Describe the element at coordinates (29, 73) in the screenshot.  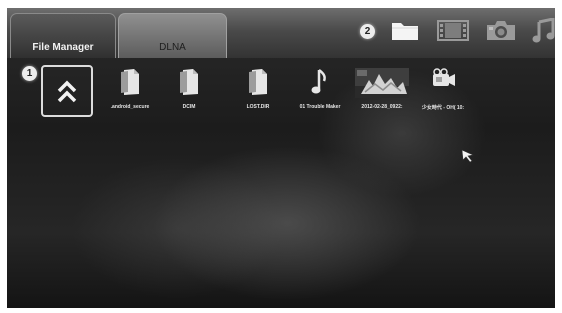
I see `callout-badge-1: 1` at that location.